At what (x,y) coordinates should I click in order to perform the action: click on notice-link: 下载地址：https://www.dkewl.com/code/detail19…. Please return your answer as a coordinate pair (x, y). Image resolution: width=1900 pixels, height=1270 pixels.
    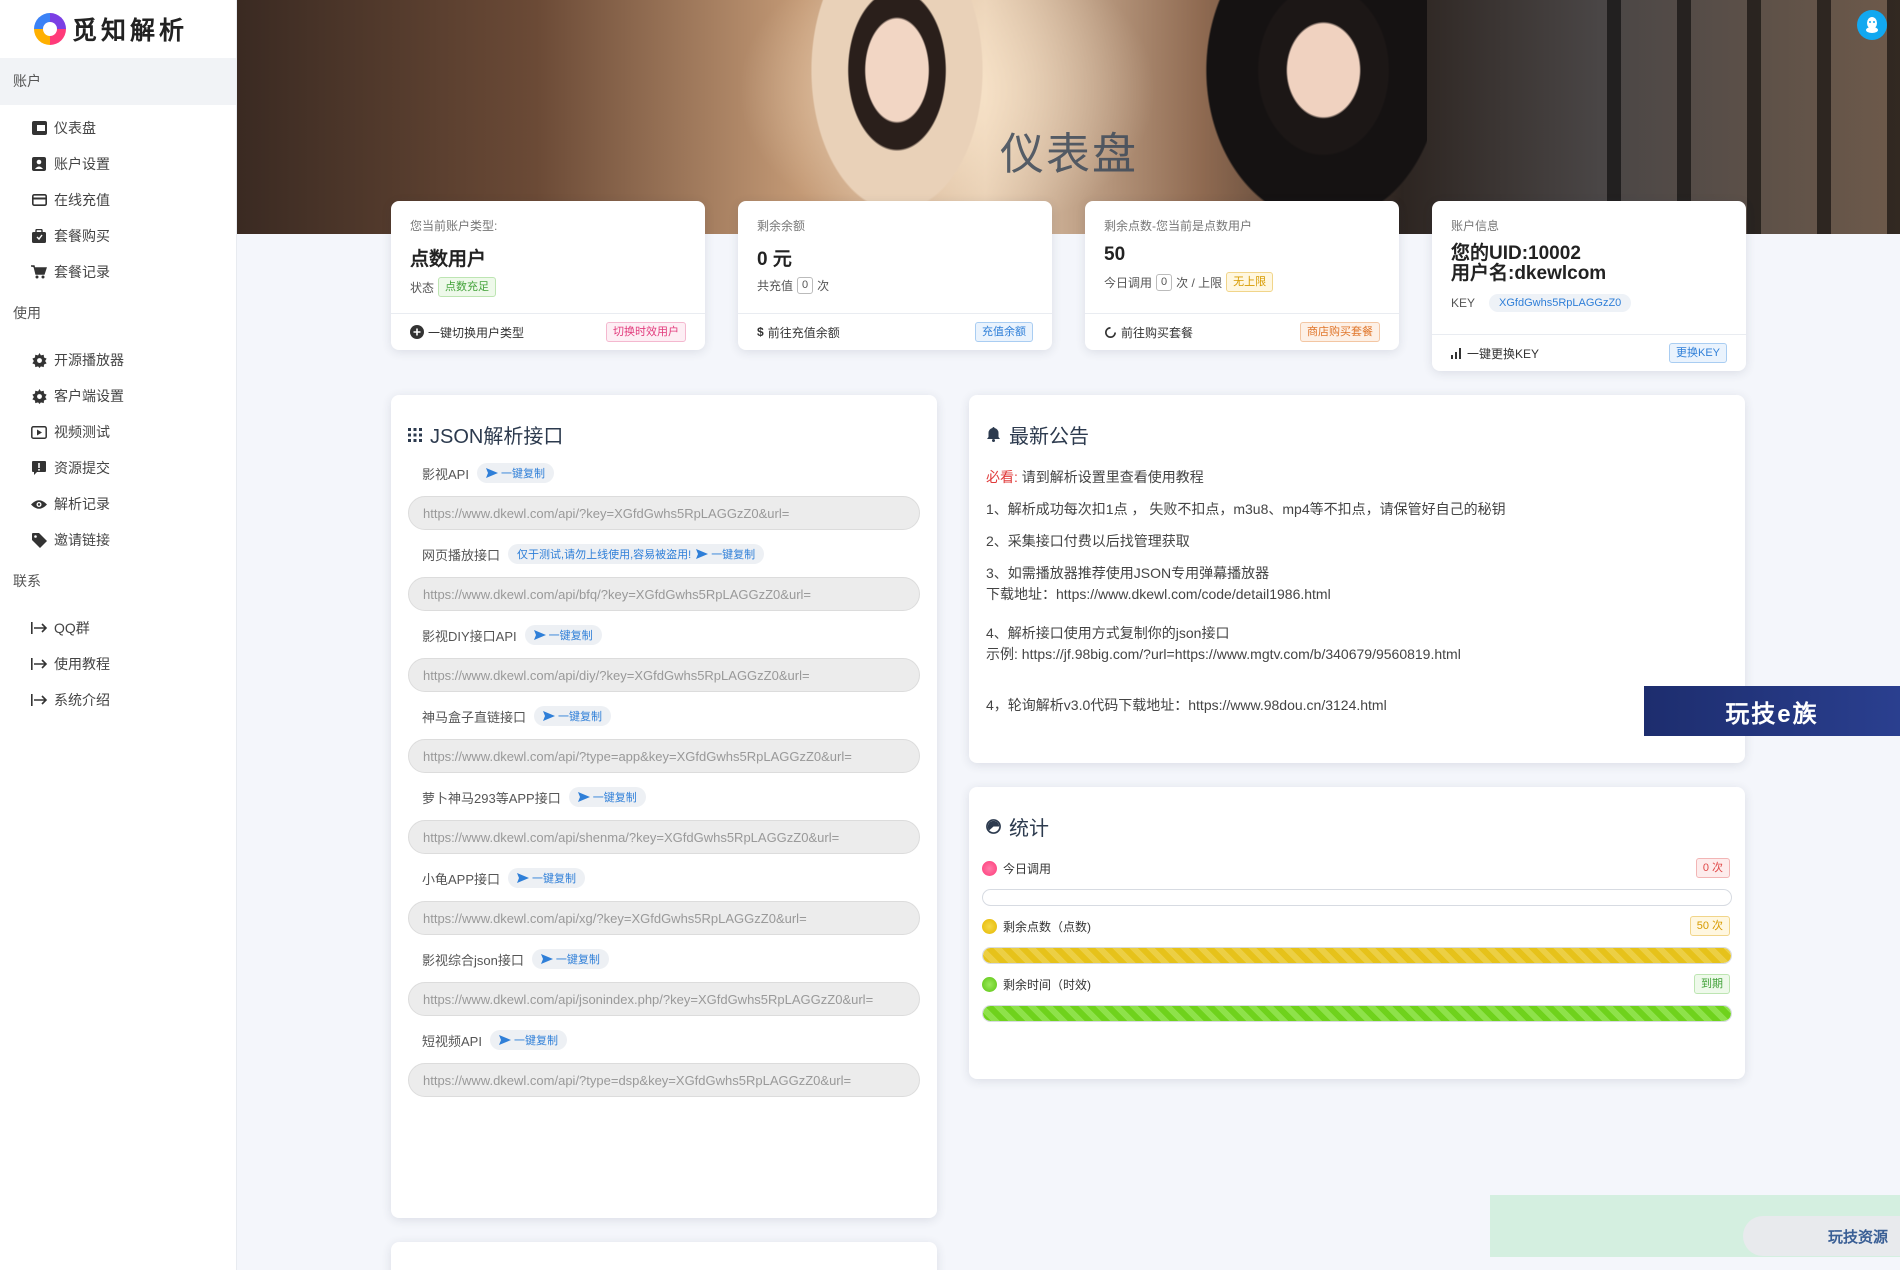
    Looking at the image, I should click on (1158, 594).